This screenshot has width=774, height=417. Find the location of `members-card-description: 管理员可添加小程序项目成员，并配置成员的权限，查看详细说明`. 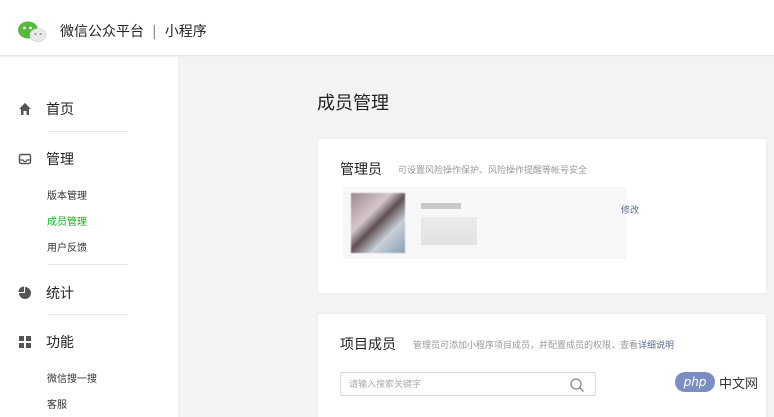

members-card-description: 管理员可添加小程序项目成员，并配置成员的权限，查看详细说明 is located at coordinates (543, 344).